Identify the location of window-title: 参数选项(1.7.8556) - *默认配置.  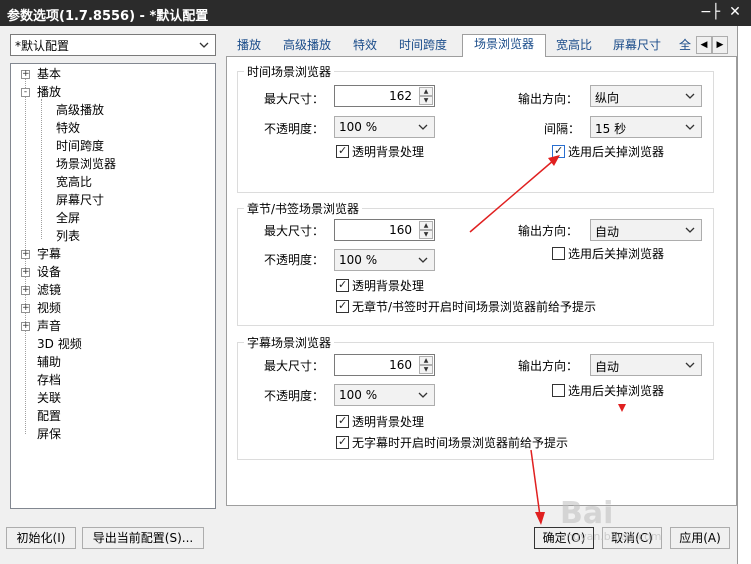
(108, 16).